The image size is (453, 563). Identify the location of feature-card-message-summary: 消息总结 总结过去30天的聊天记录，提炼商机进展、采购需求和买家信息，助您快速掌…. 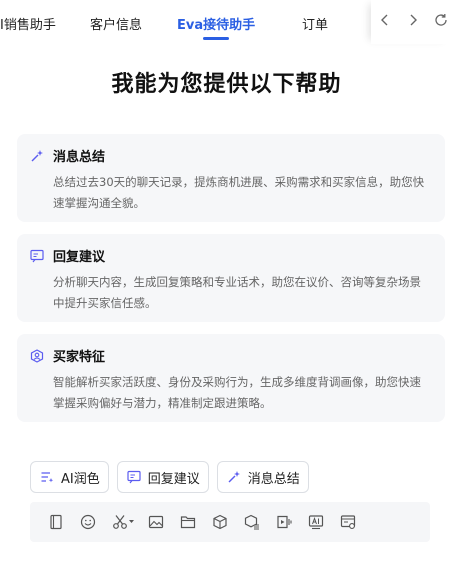
(231, 178).